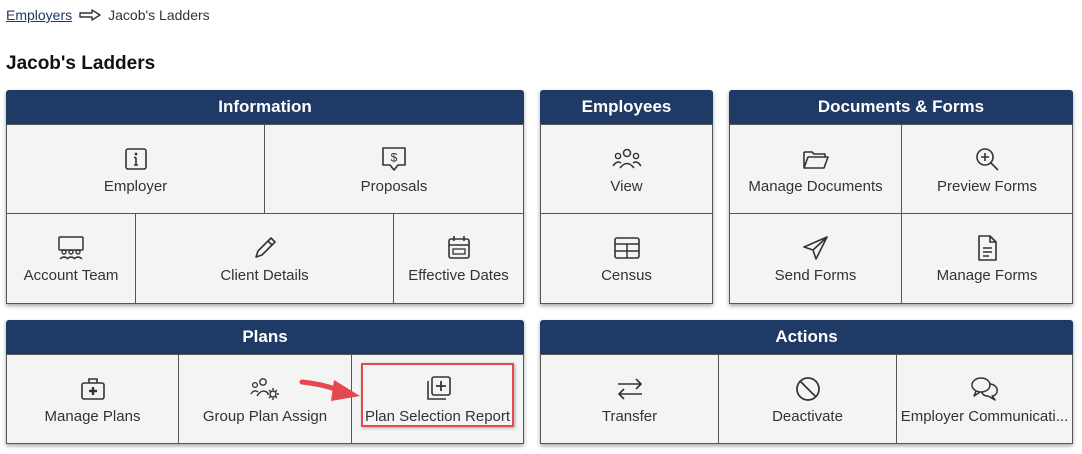  What do you see at coordinates (458, 275) in the screenshot?
I see `effective-dates-label: Effective Dates` at bounding box center [458, 275].